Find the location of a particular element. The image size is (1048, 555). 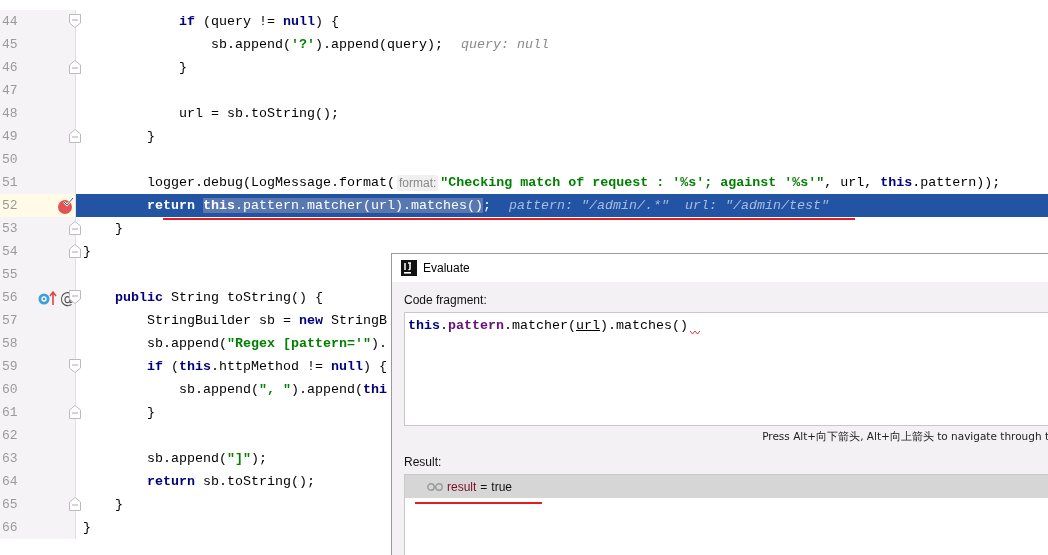

code-text: , url, is located at coordinates (849, 182).